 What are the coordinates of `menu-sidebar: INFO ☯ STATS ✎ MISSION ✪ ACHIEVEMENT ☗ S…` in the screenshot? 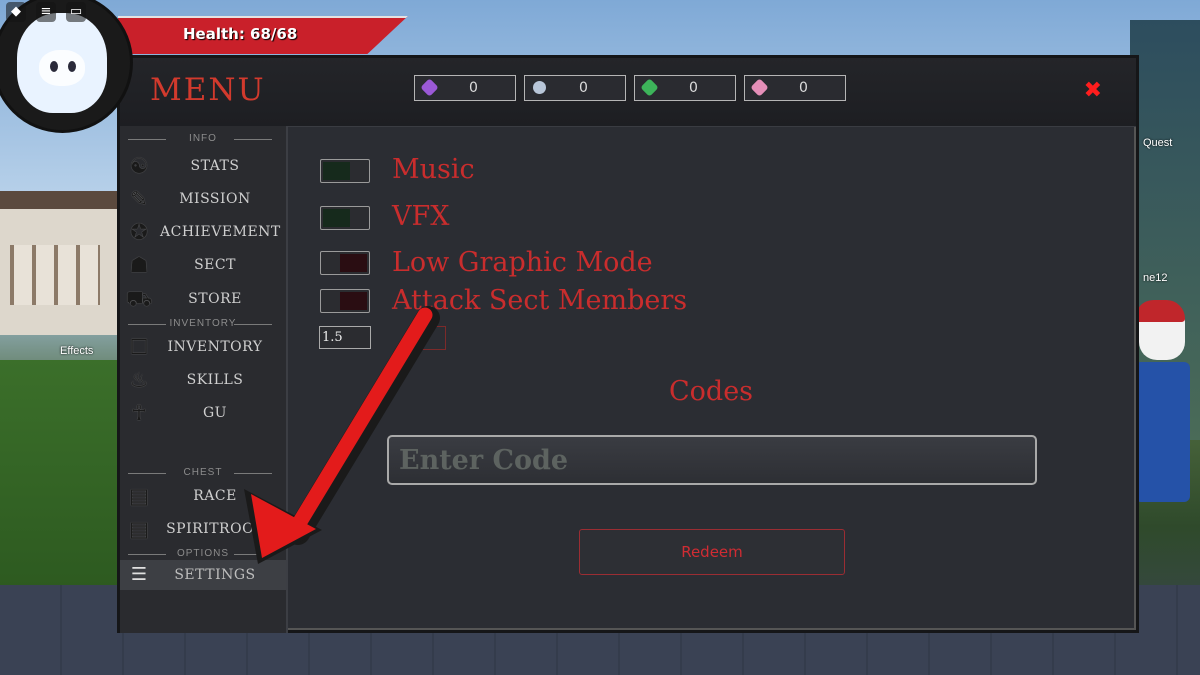 It's located at (204, 379).